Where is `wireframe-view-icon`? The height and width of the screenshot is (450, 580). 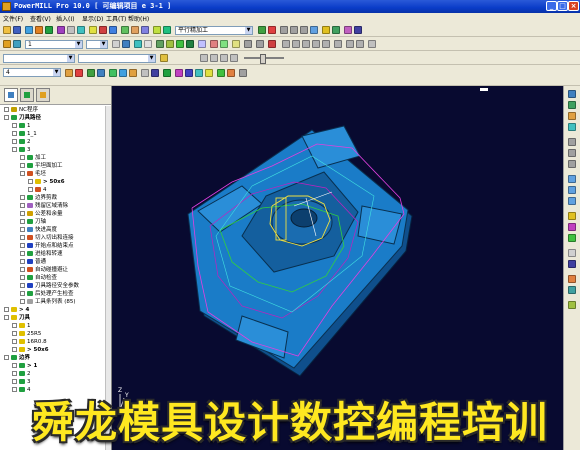 wireframe-view-icon is located at coordinates (572, 253).